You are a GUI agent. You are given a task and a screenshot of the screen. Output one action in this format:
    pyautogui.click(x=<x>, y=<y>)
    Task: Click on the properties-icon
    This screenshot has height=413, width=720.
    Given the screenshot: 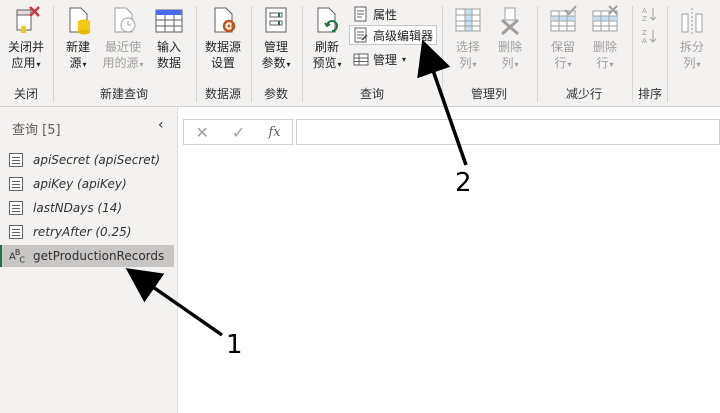 What is the action you would take?
    pyautogui.click(x=361, y=14)
    